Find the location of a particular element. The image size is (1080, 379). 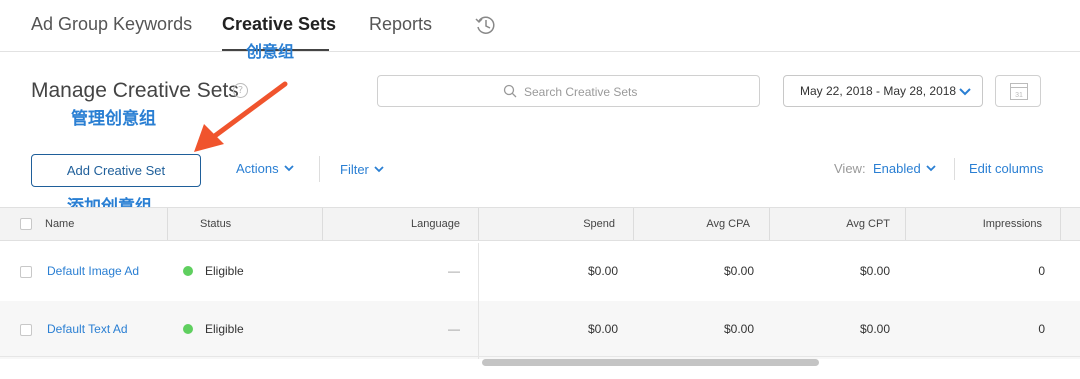

actions-dropdown: Actions is located at coordinates (265, 168).